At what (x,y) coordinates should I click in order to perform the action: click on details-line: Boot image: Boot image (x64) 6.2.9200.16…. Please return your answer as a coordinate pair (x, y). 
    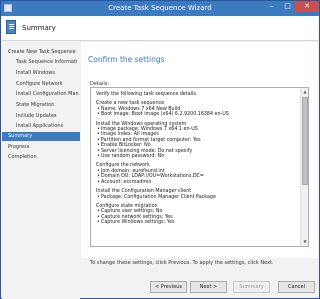
    Looking at the image, I should click on (196, 115).